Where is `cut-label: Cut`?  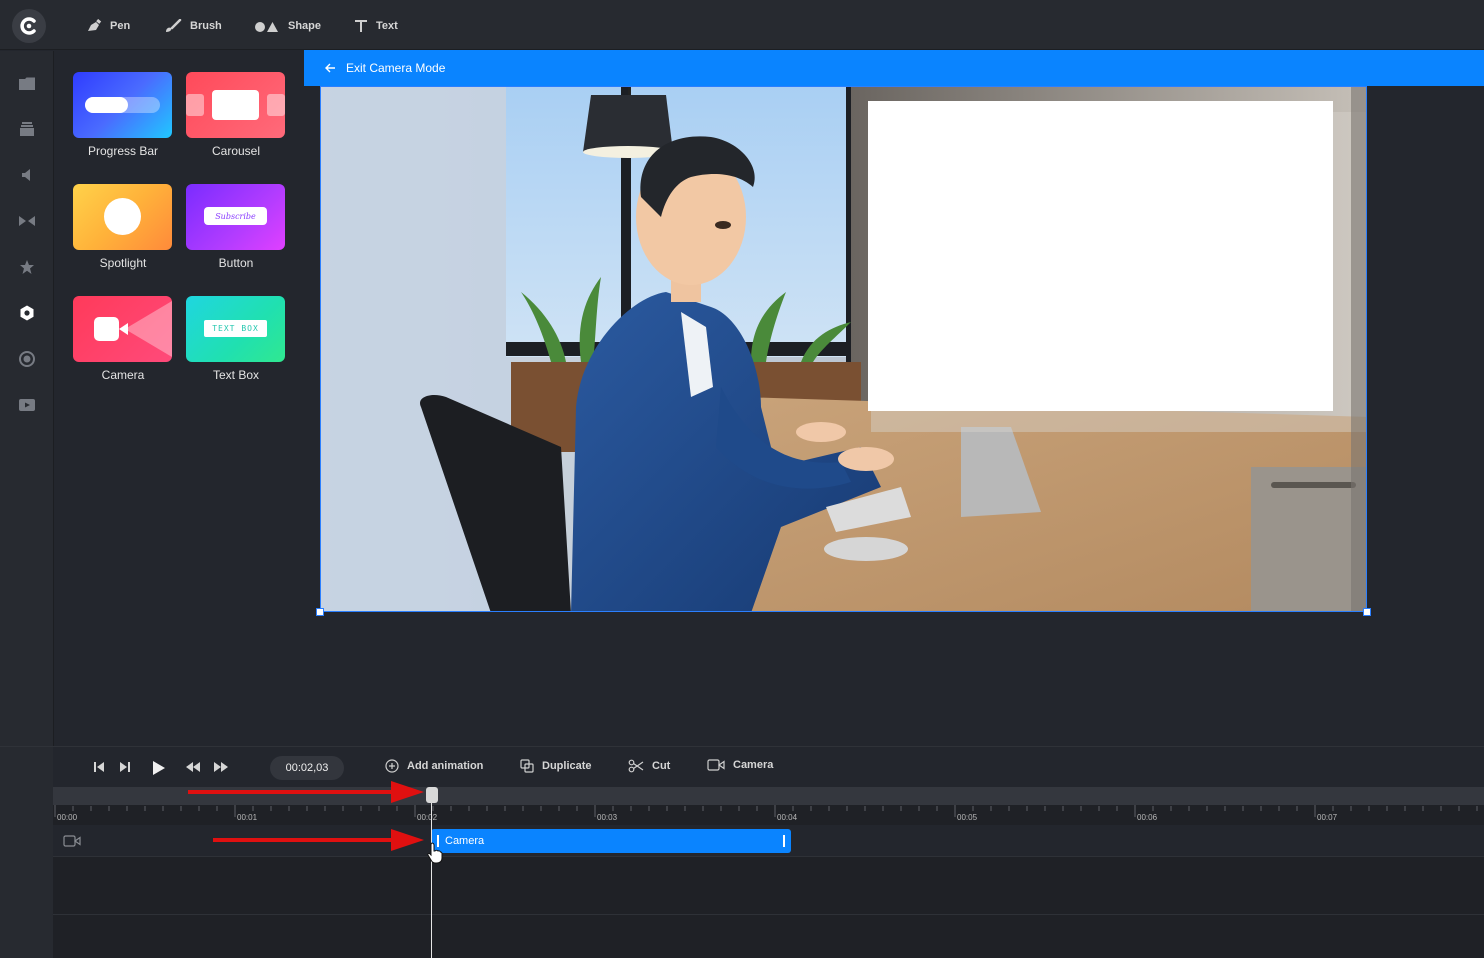
cut-label: Cut is located at coordinates (661, 766).